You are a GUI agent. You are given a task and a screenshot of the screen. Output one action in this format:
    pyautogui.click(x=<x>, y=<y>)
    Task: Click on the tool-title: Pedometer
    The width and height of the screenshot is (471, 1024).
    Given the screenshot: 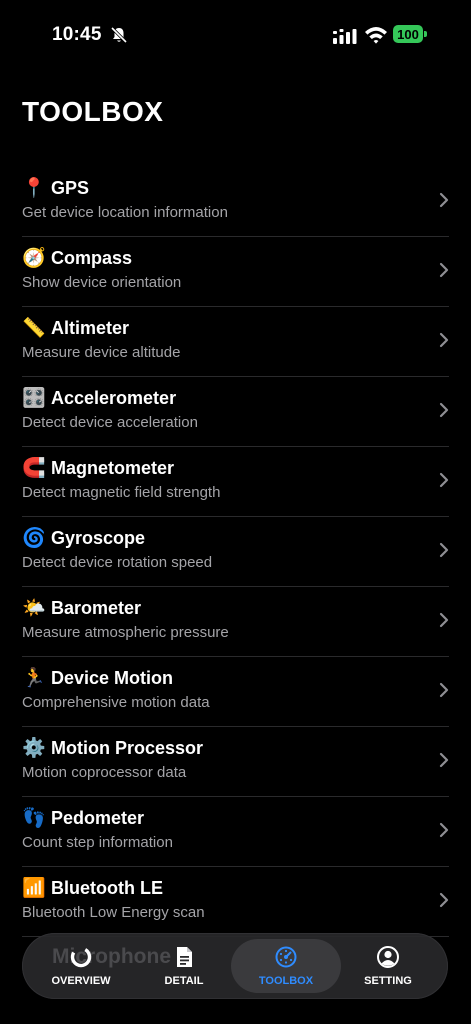 What is the action you would take?
    pyautogui.click(x=98, y=818)
    